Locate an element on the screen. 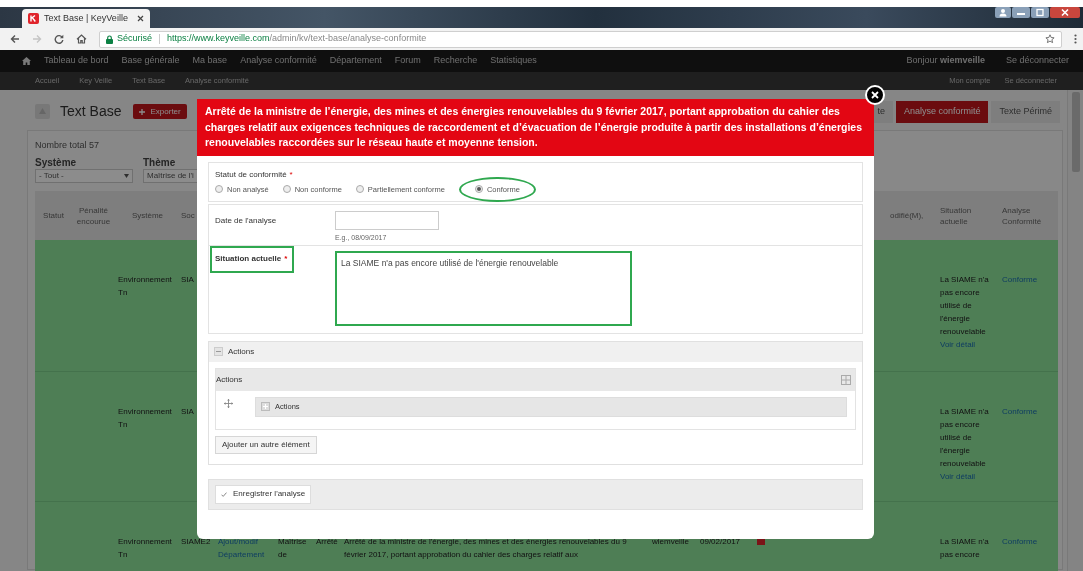  column-header: Situation actuelle is located at coordinates (956, 215).